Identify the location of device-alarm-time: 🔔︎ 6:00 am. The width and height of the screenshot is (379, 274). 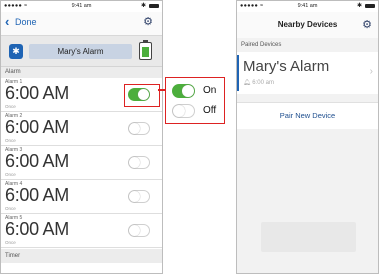
(258, 82).